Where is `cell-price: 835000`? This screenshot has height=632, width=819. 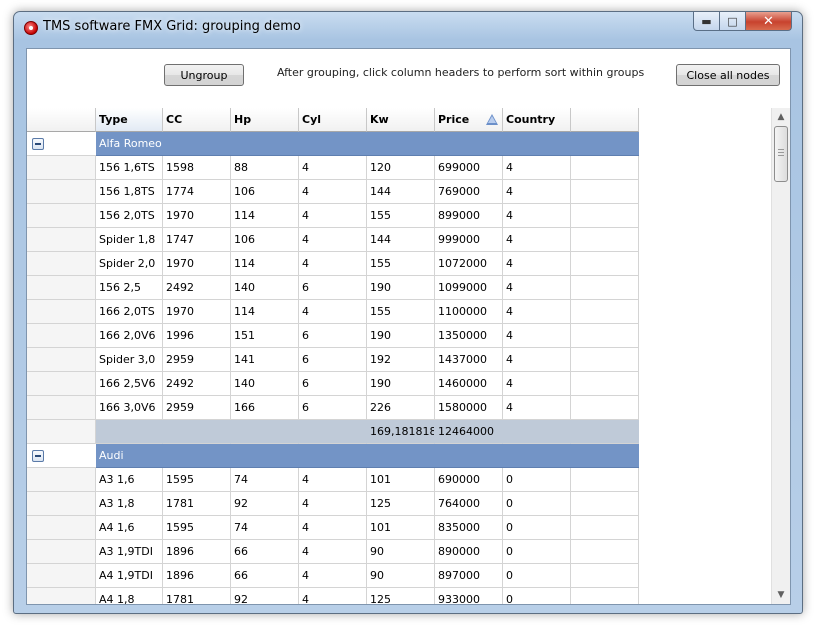
cell-price: 835000 is located at coordinates (469, 528).